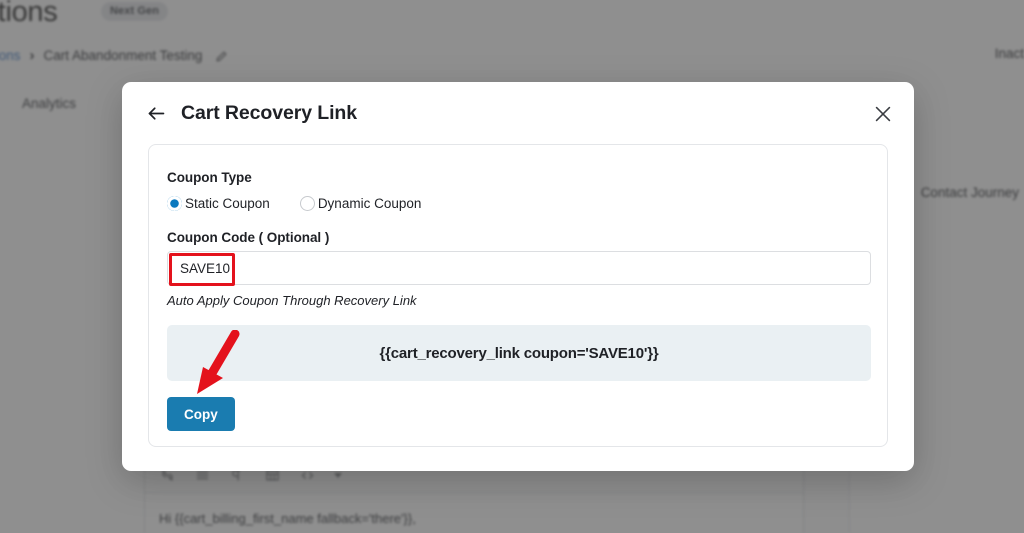 This screenshot has width=1024, height=533. Describe the element at coordinates (883, 114) in the screenshot. I see `close-icon` at that location.